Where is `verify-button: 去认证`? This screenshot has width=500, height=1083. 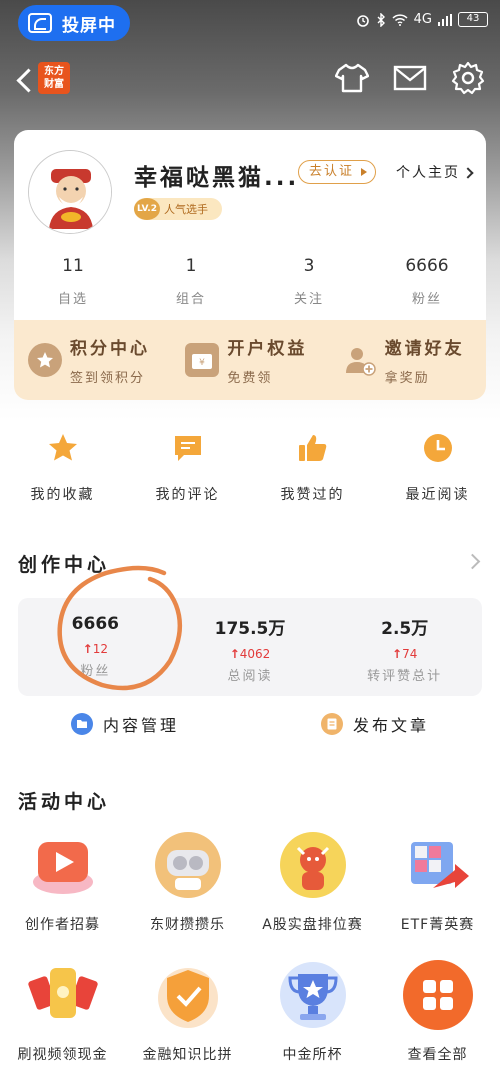 verify-button: 去认证 is located at coordinates (337, 172).